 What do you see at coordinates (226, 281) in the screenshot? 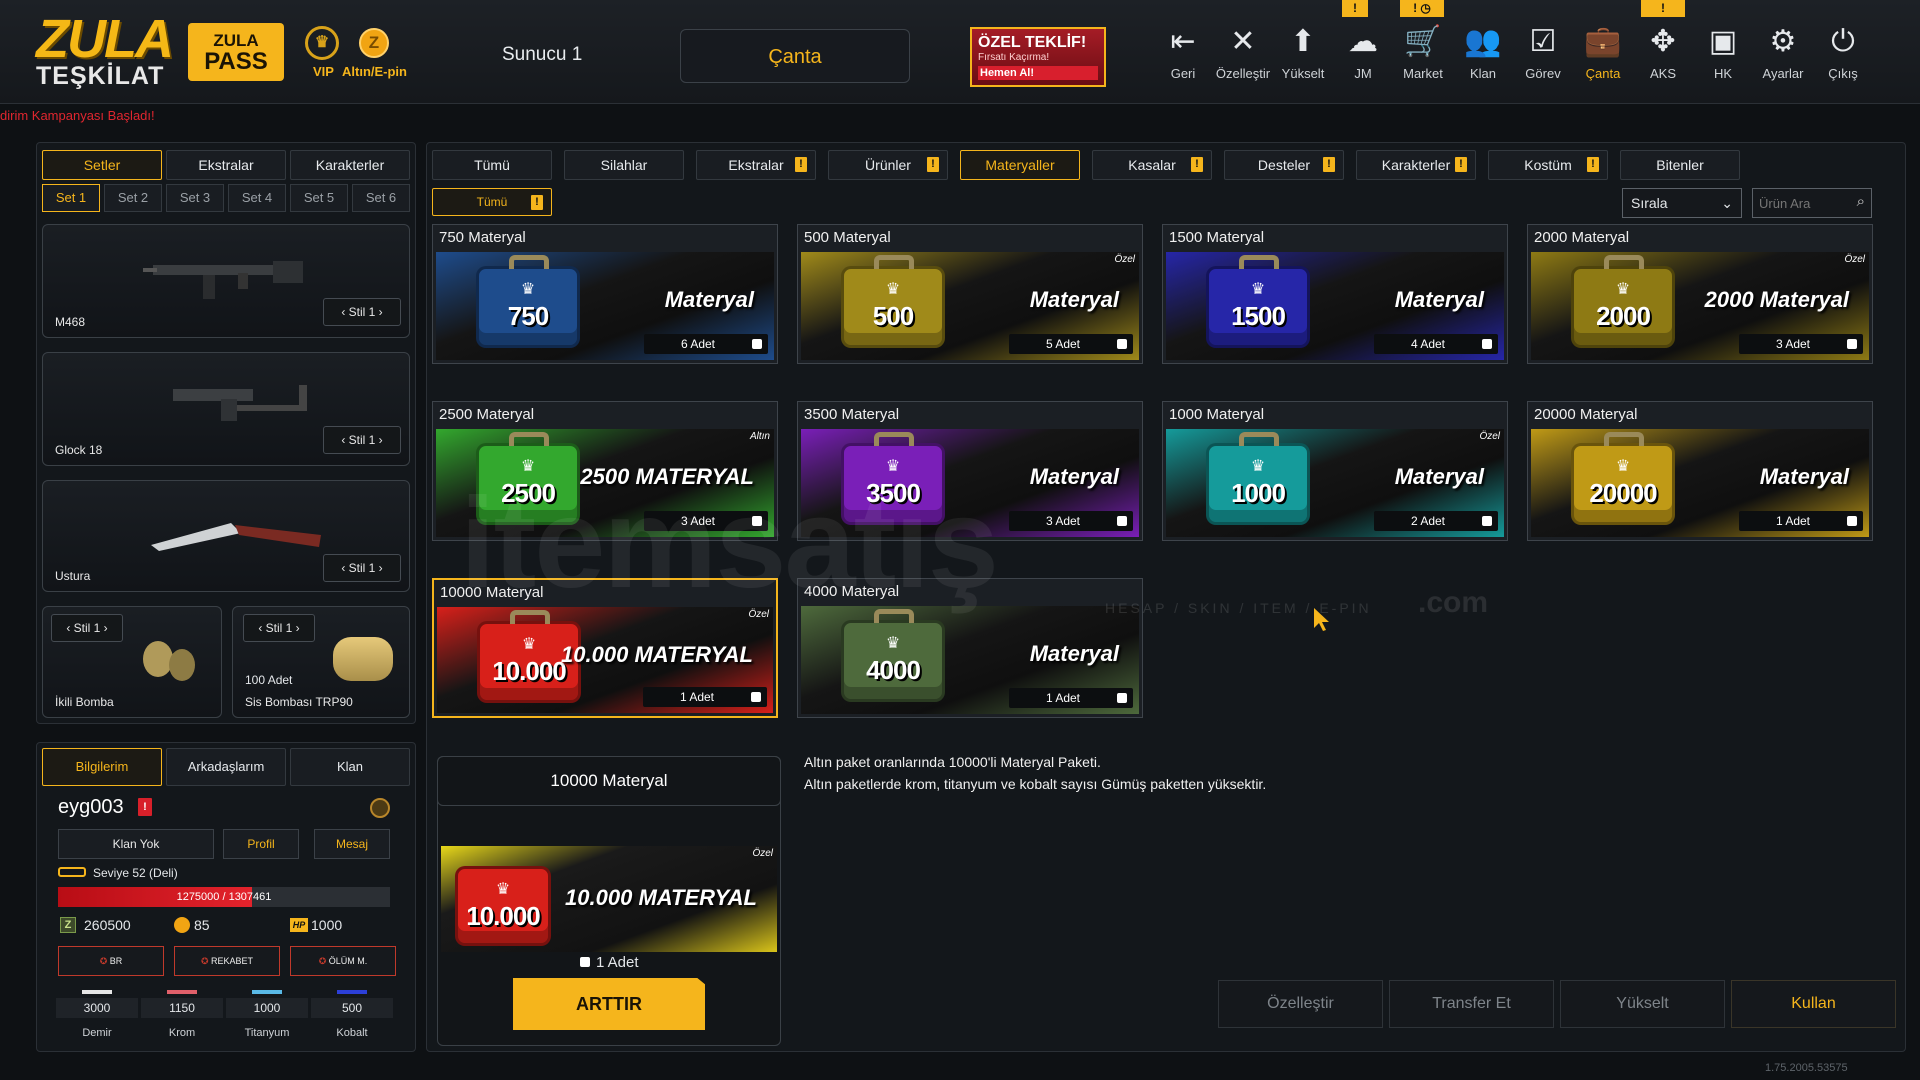
I see `weapon-slot-primary: M468 ‹ Stil 1 ›` at bounding box center [226, 281].